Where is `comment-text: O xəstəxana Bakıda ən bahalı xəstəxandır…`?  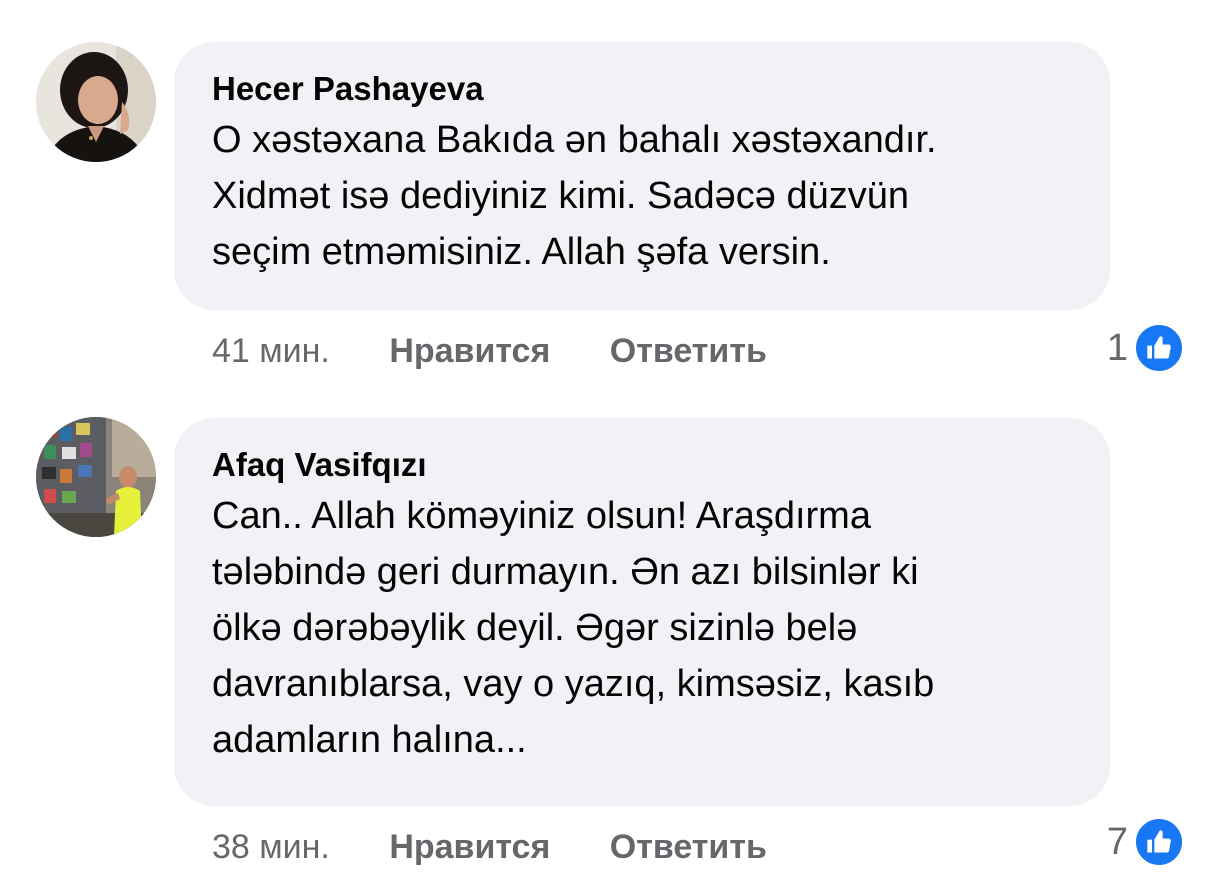
comment-text: O xəstəxana Bakıda ən bahalı xəstəxandır… is located at coordinates (574, 196).